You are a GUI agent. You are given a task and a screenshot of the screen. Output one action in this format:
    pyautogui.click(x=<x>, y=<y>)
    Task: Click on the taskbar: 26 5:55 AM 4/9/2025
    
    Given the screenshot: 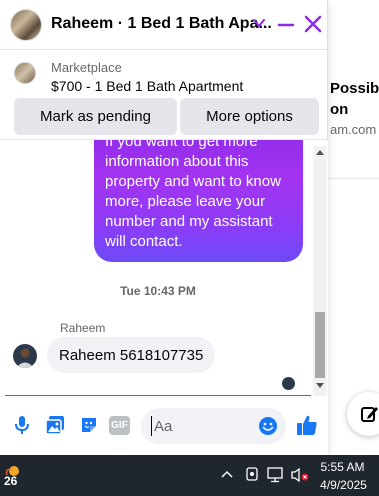 What is the action you would take?
    pyautogui.click(x=189, y=475)
    